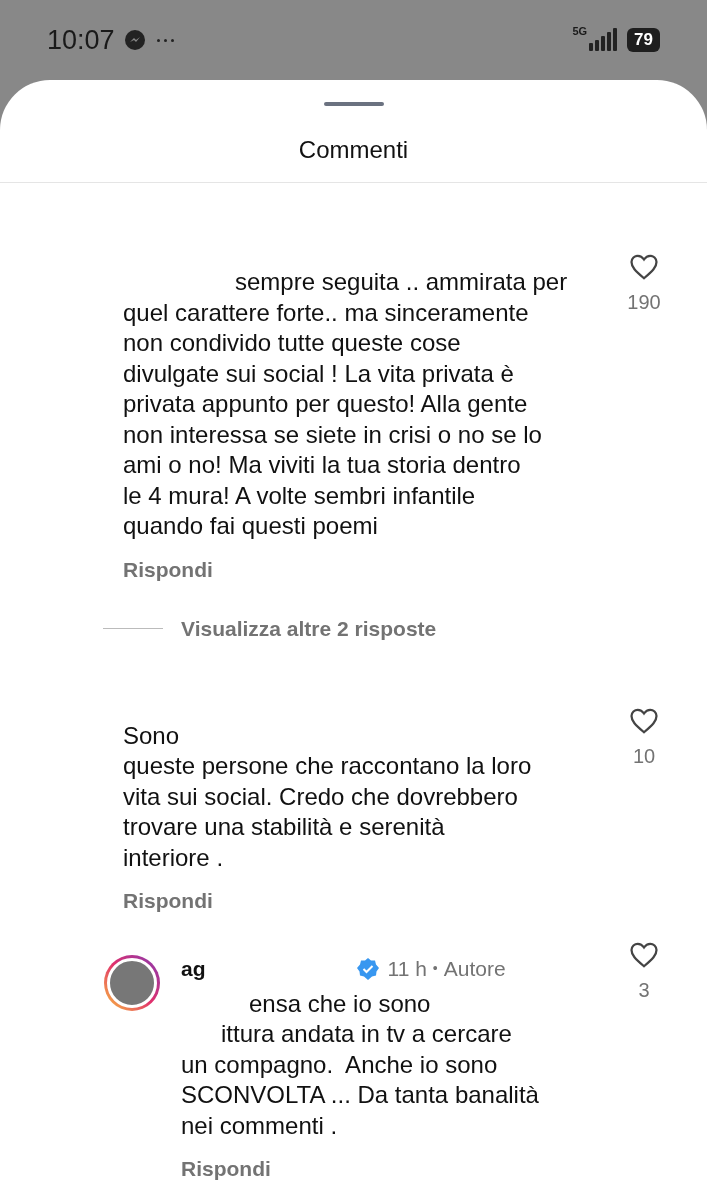  I want to click on comment-text-line: Sono, so click(152, 735).